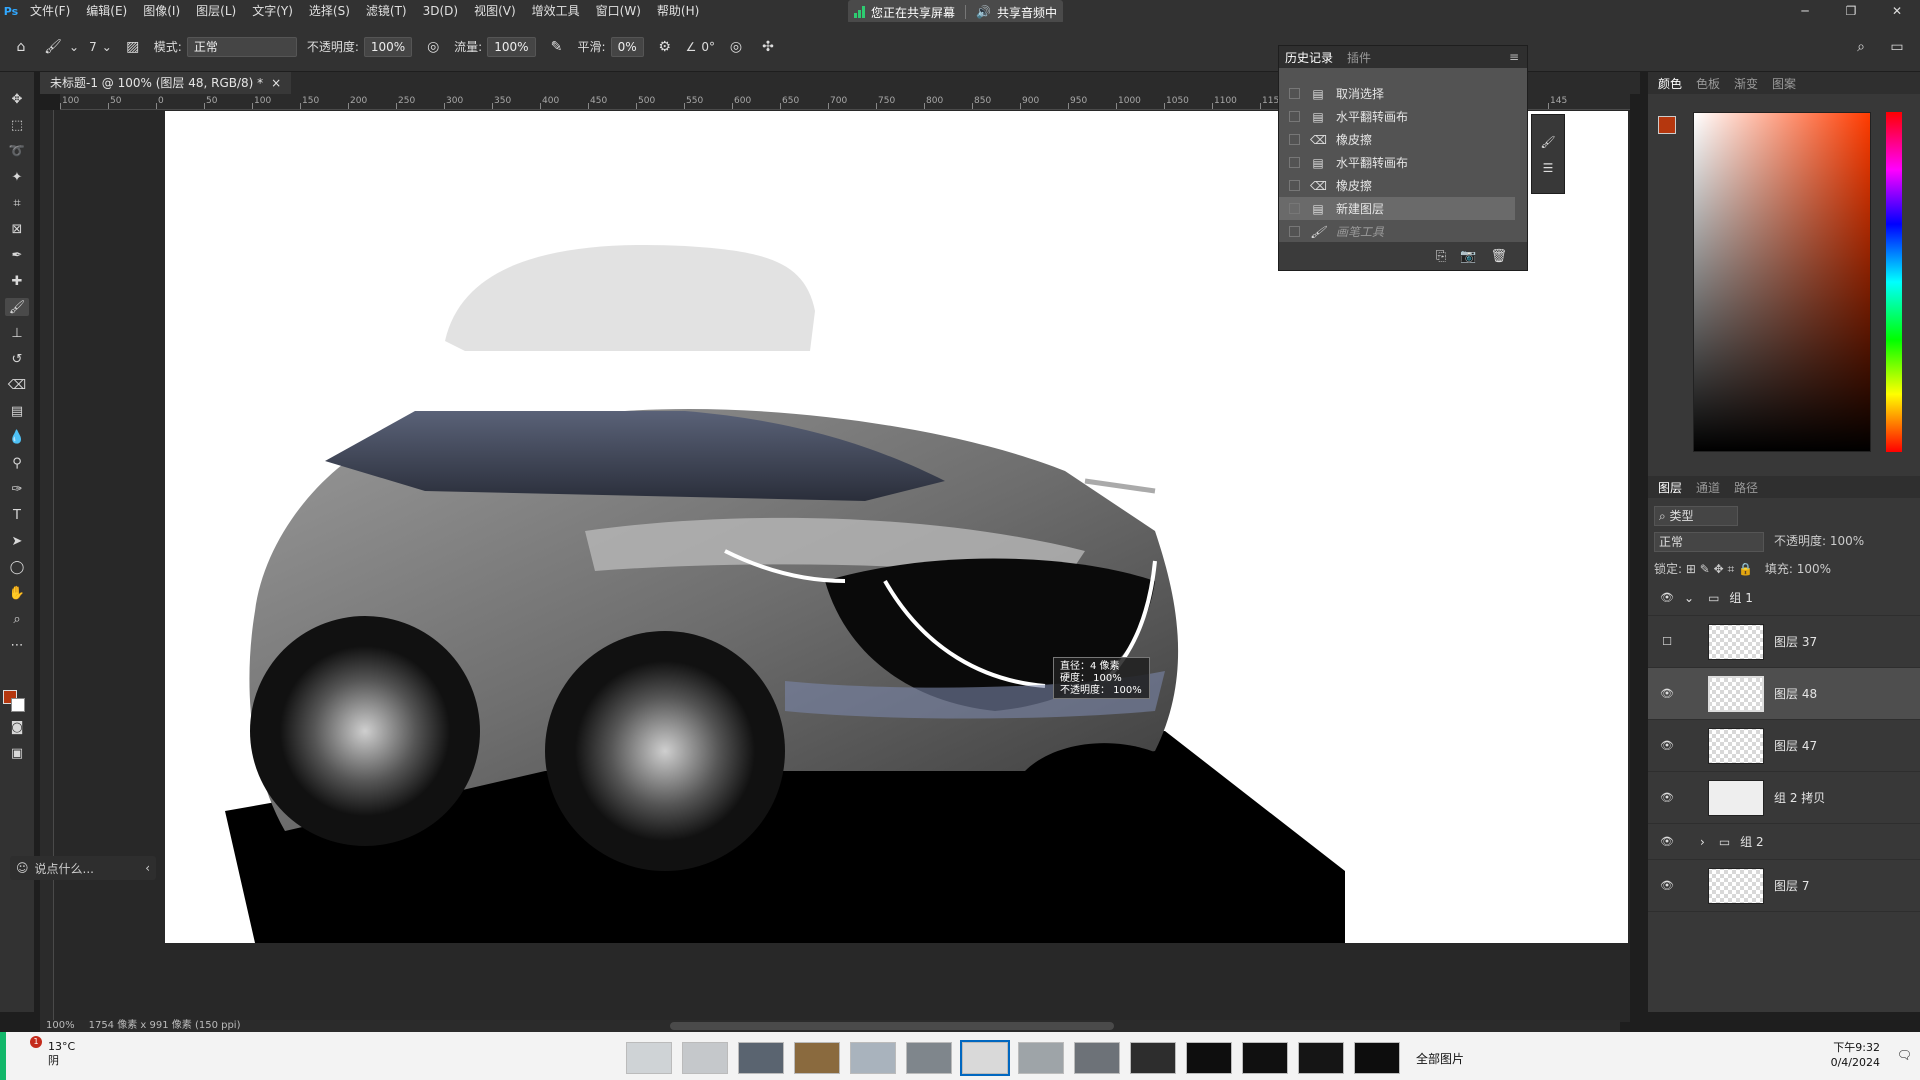 The width and height of the screenshot is (1920, 1080). I want to click on foreground-color-chip, so click(1667, 125).